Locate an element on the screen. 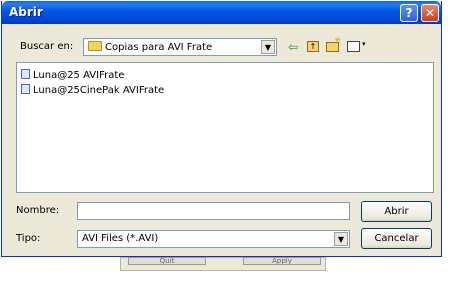 The height and width of the screenshot is (281, 450). lookin-value: Copias para AVI Frate is located at coordinates (150, 47).